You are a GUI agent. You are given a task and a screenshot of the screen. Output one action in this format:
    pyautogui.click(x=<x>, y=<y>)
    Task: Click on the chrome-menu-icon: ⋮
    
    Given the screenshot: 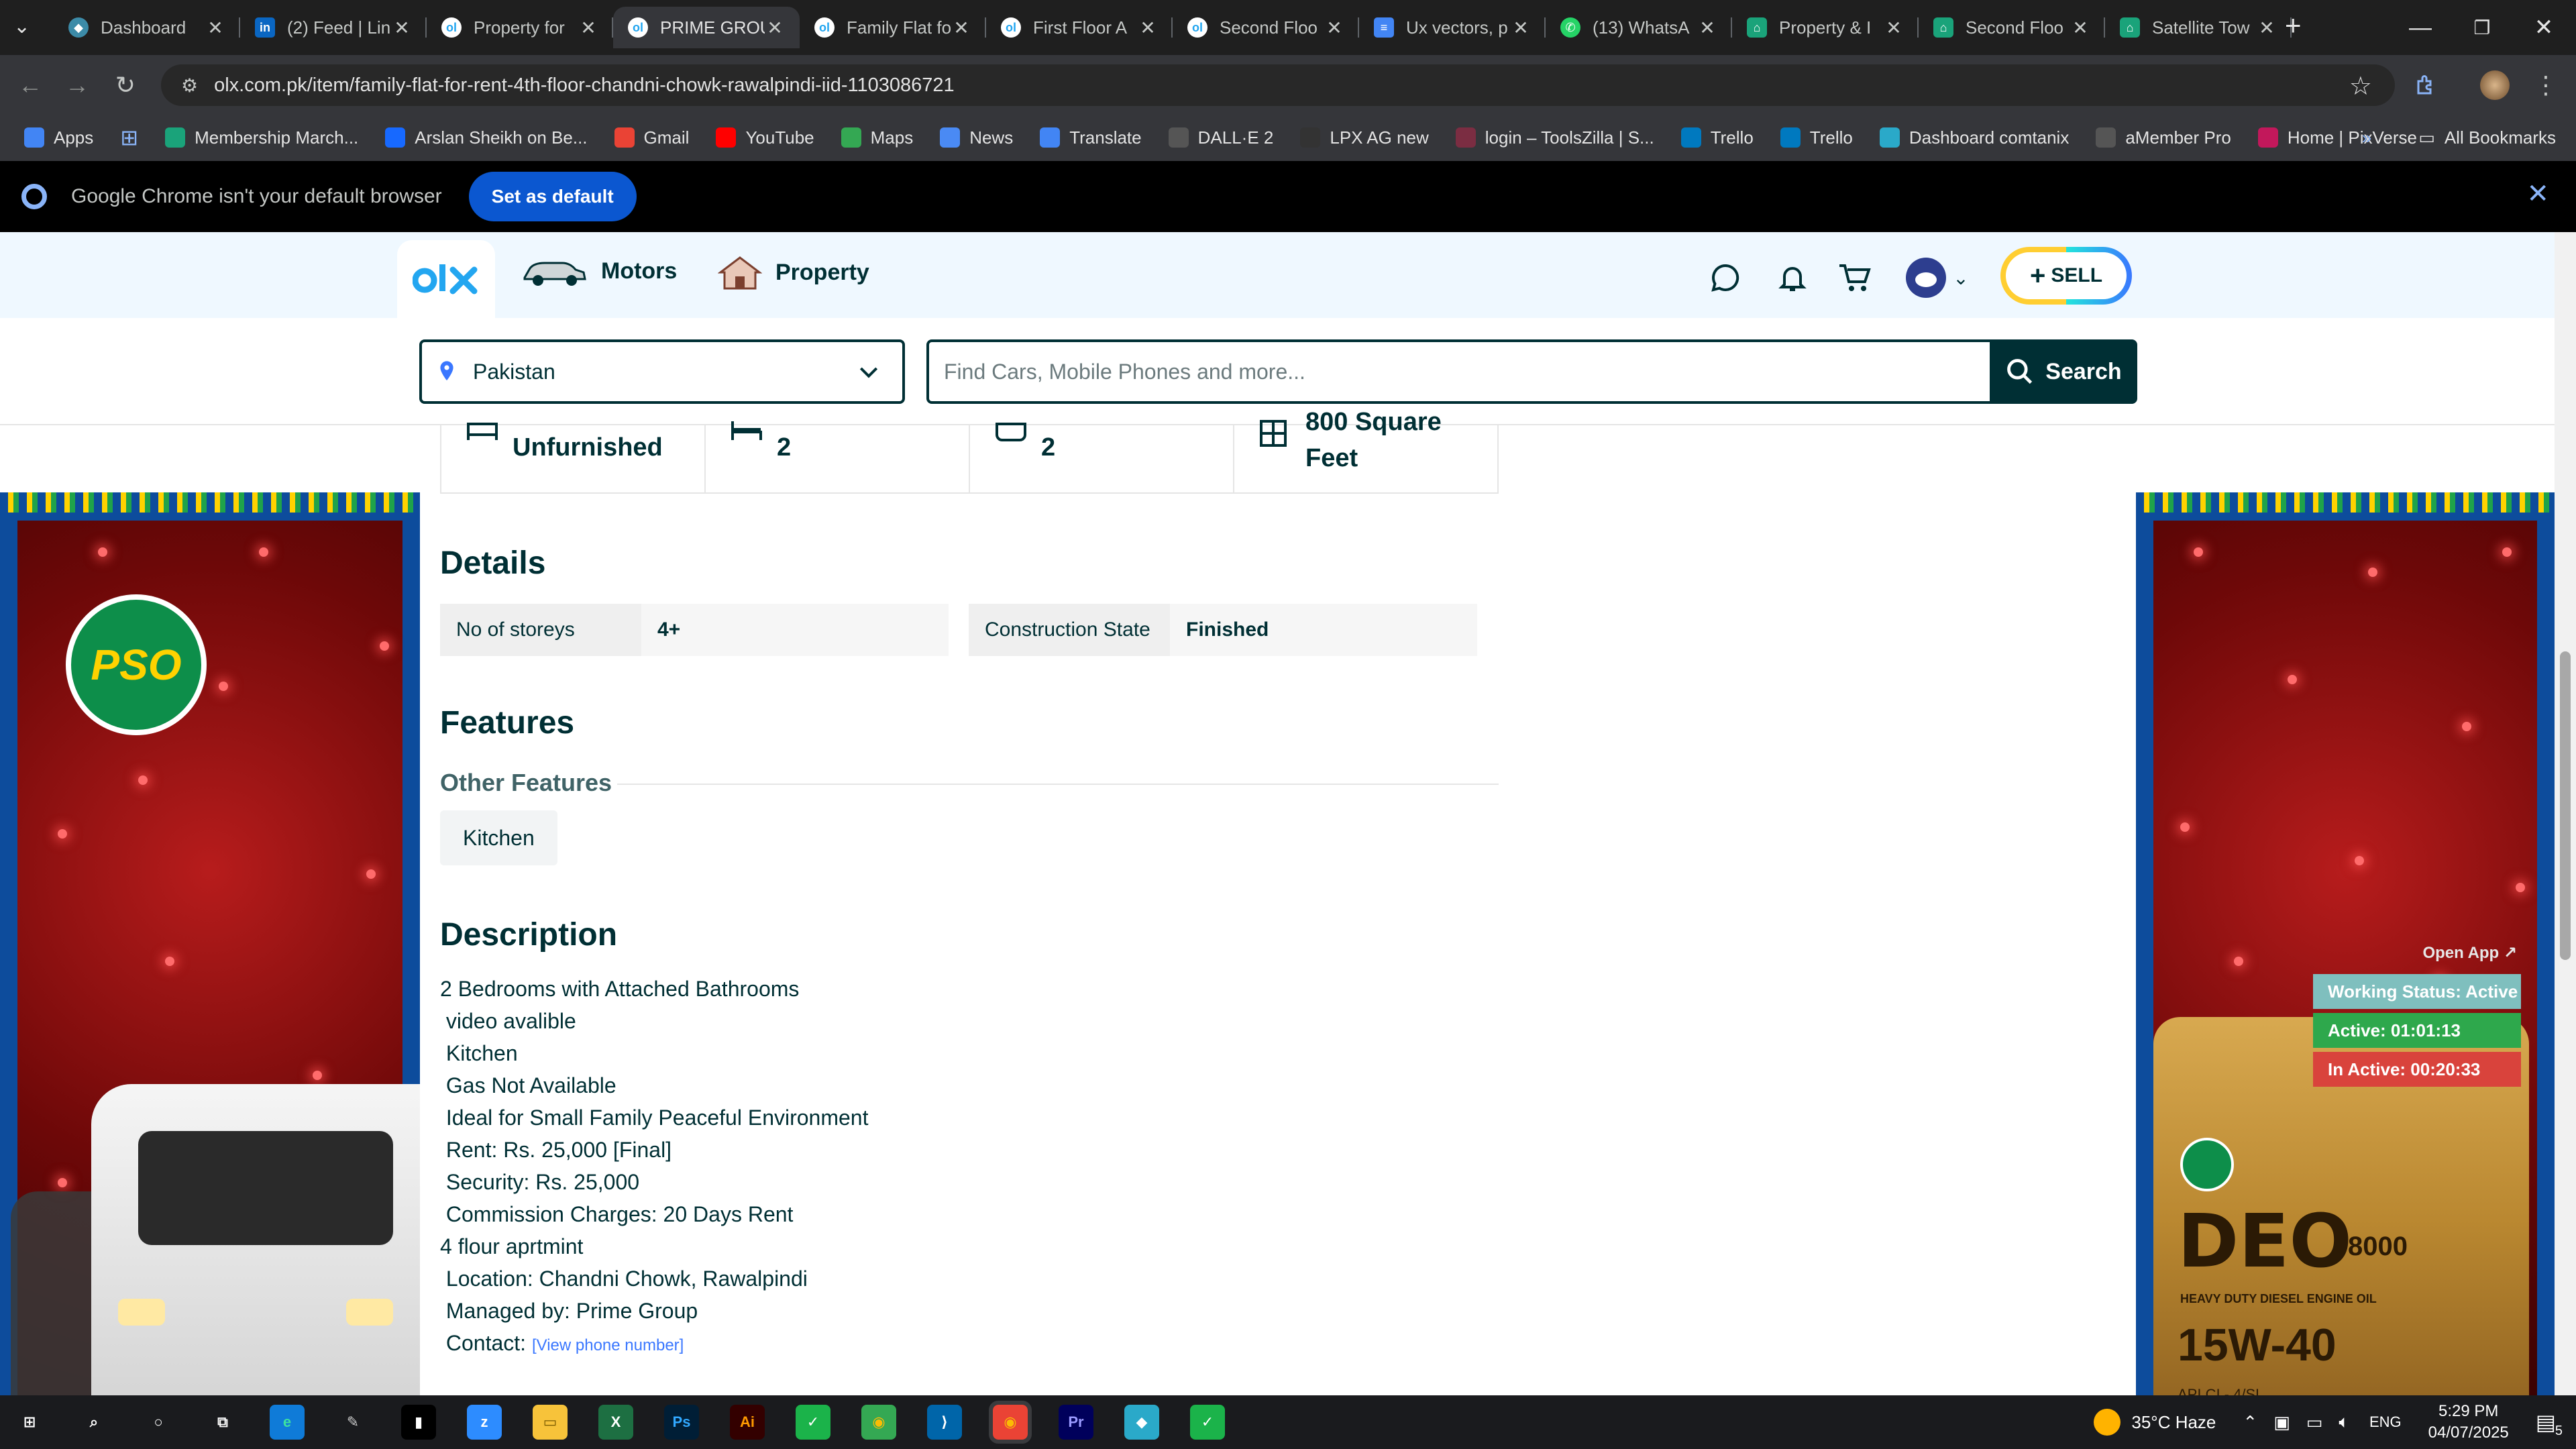 What is the action you would take?
    pyautogui.click(x=2546, y=85)
    